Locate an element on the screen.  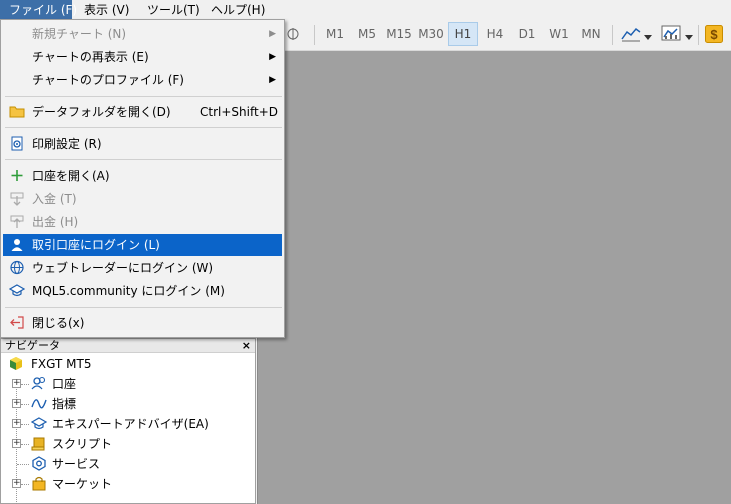
user-icon is located at coordinates (17, 248).